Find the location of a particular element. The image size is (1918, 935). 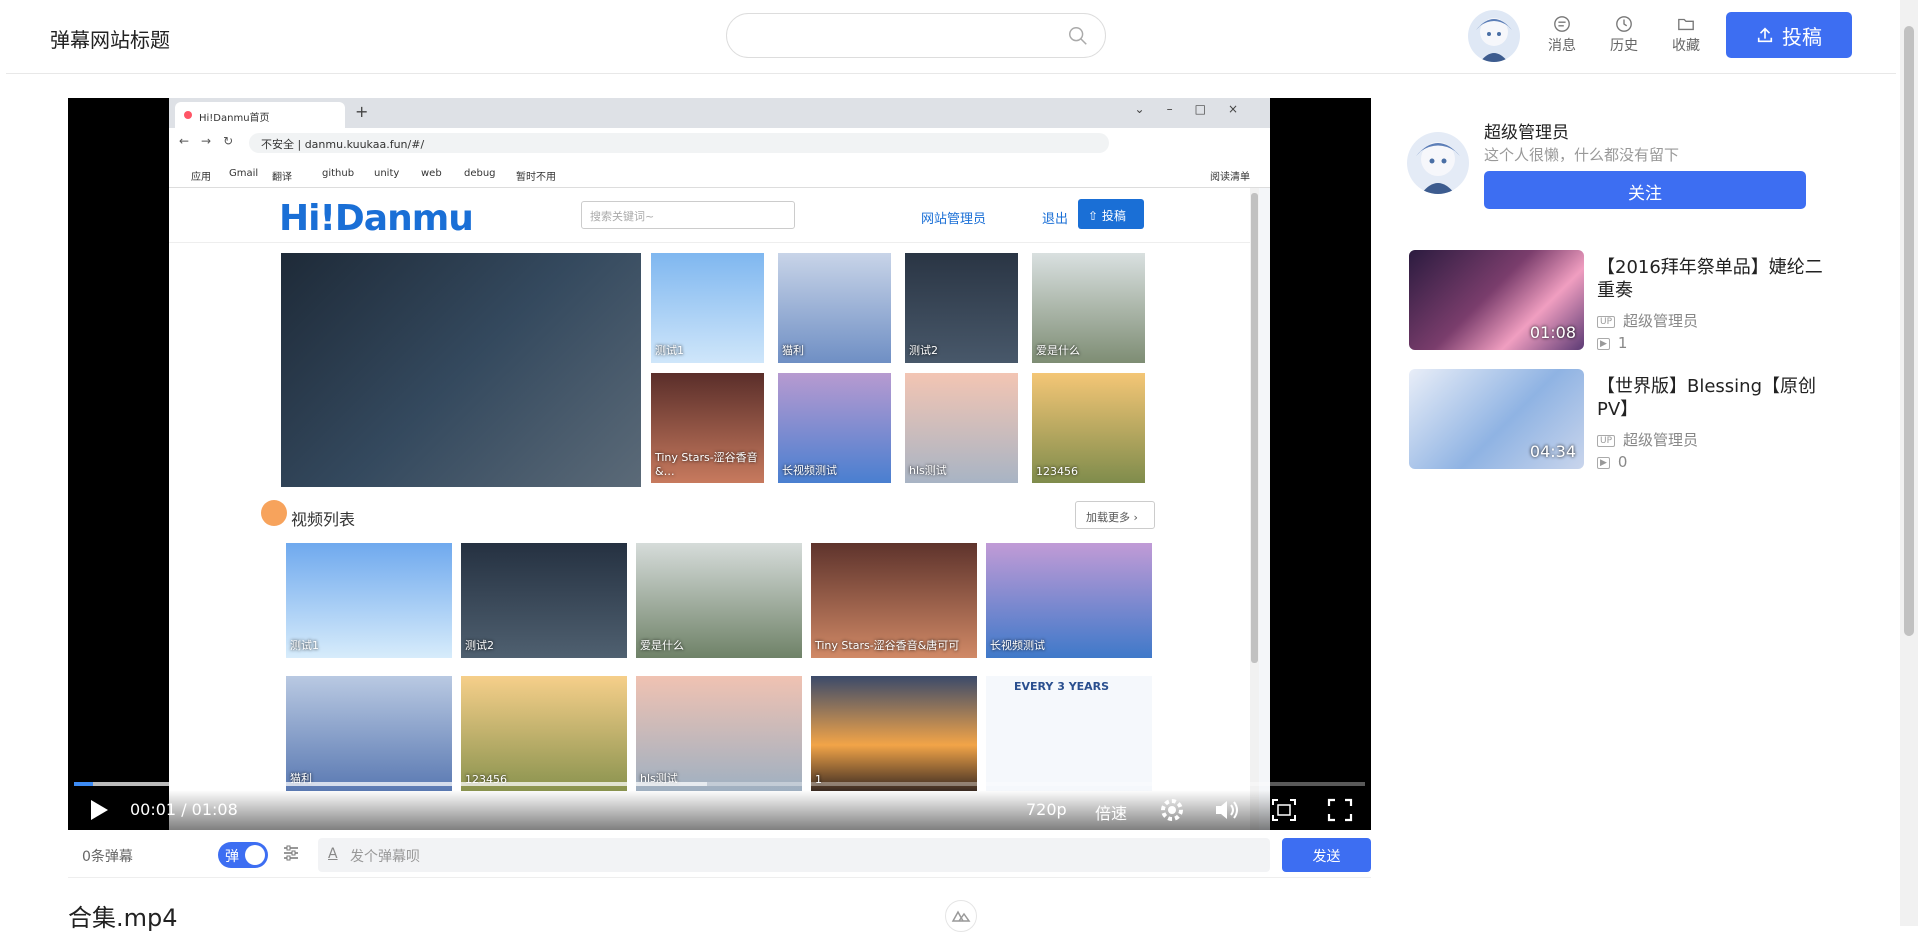

recommended-title: 【世界版】Blessing【原创PV】 is located at coordinates (1717, 398).